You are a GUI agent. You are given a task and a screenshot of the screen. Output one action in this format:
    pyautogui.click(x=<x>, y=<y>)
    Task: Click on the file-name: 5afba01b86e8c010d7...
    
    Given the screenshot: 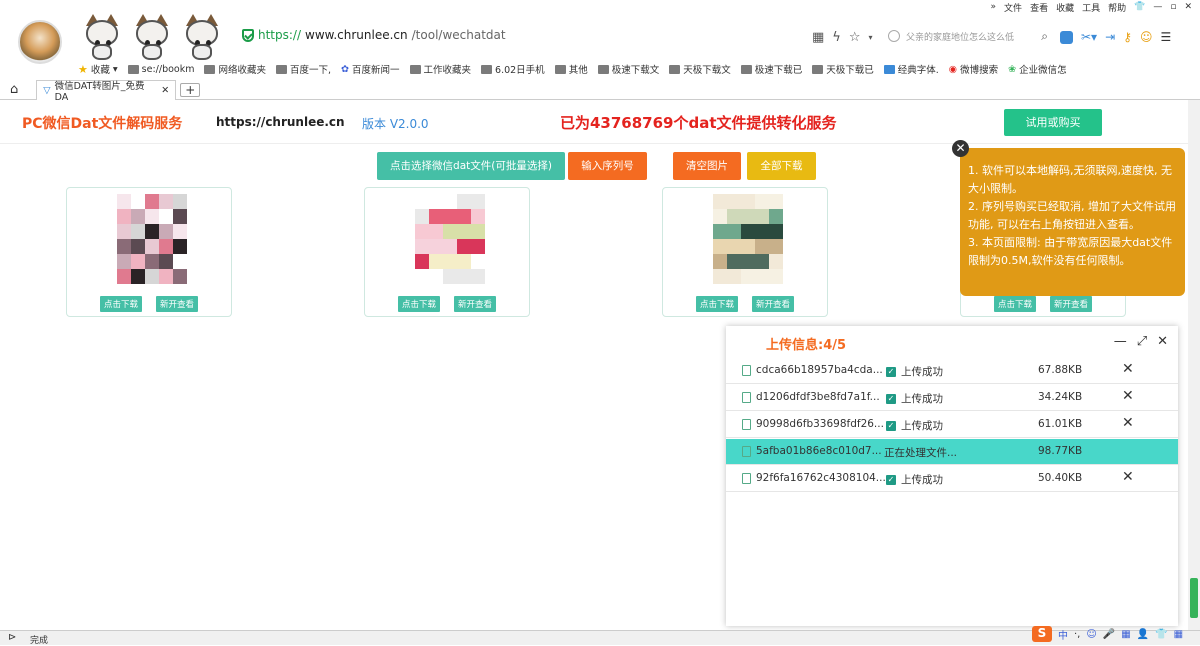 What is the action you would take?
    pyautogui.click(x=819, y=451)
    